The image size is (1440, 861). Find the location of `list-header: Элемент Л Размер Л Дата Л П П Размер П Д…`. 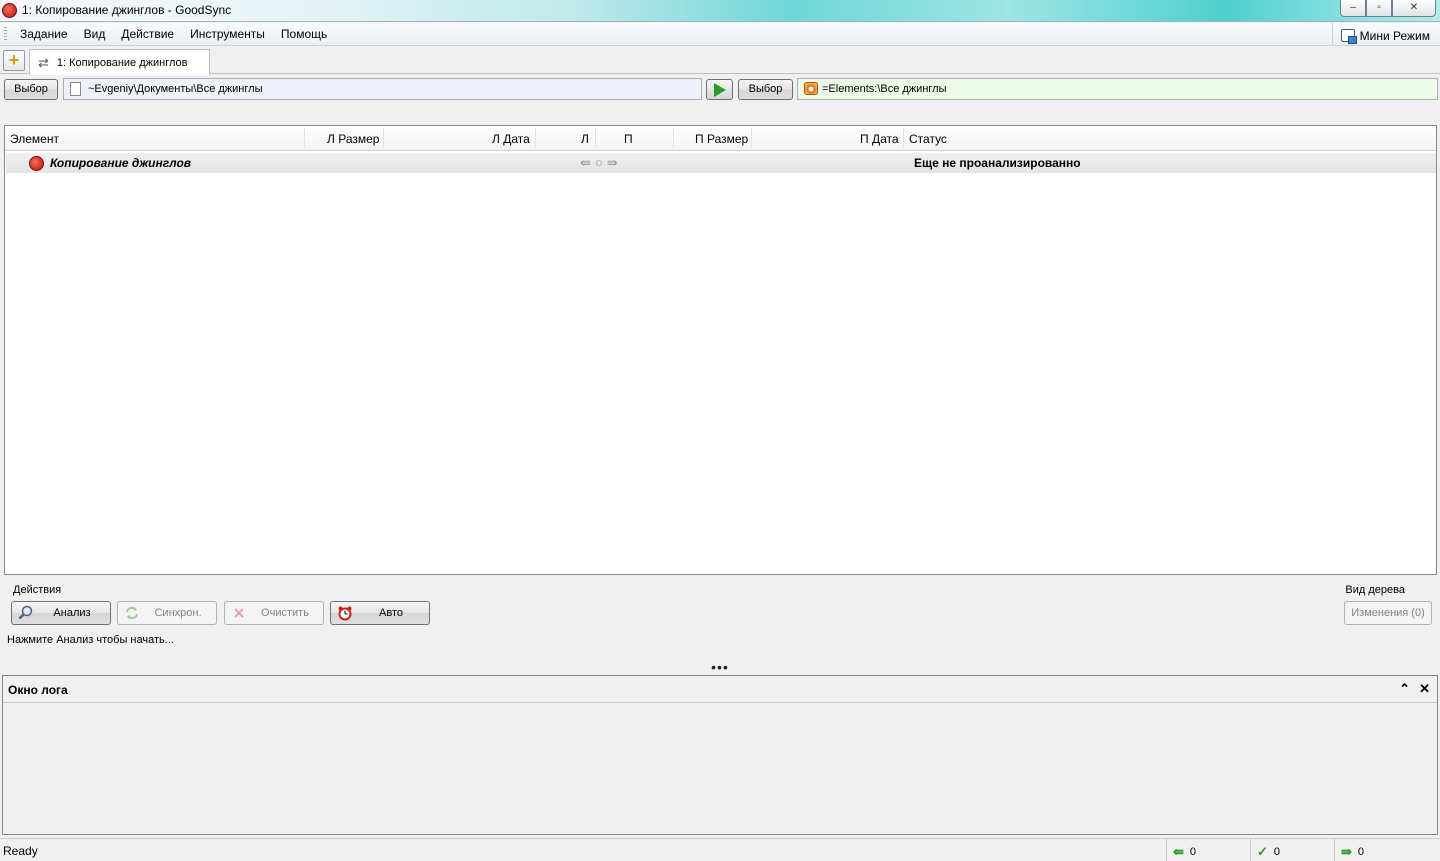

list-header: Элемент Л Размер Л Дата Л П П Размер П Д… is located at coordinates (720, 138).